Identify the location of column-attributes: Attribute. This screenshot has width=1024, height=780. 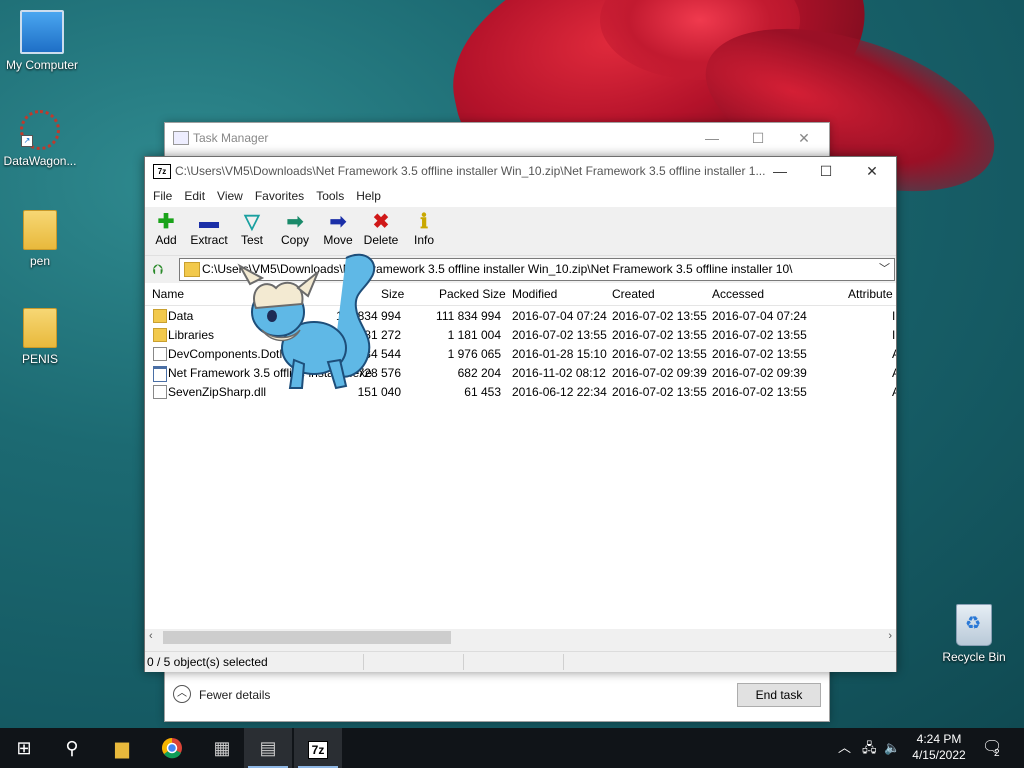
(870, 294).